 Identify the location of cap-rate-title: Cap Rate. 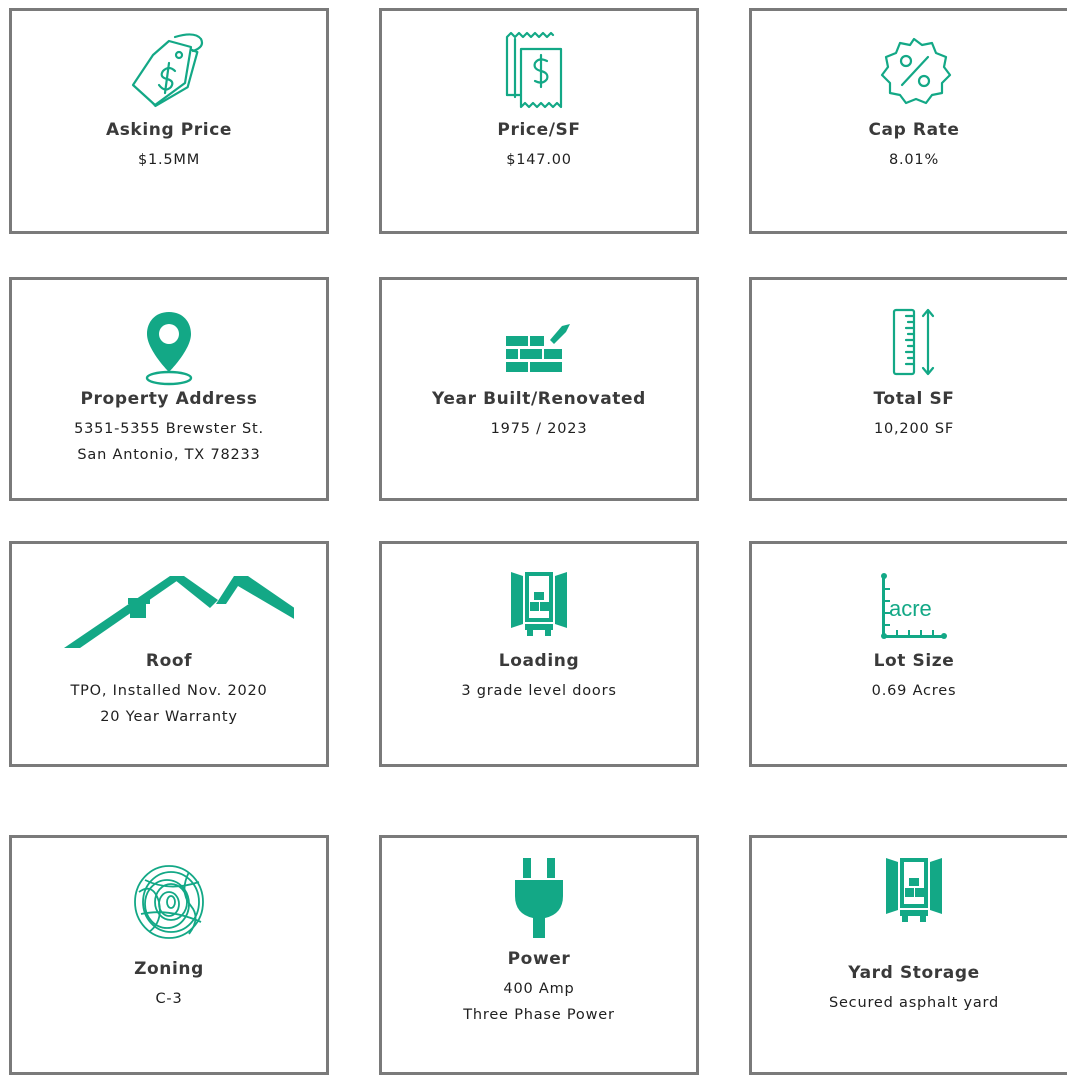
(914, 130).